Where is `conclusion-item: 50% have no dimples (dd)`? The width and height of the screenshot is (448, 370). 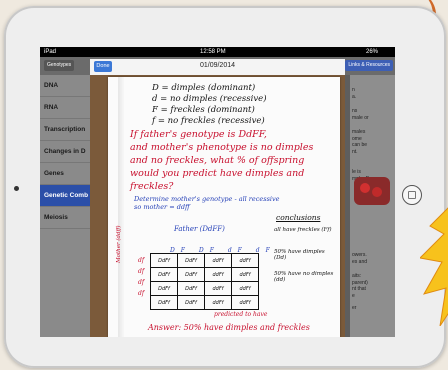 conclusion-item: 50% have no dimples (dd) is located at coordinates (304, 277).